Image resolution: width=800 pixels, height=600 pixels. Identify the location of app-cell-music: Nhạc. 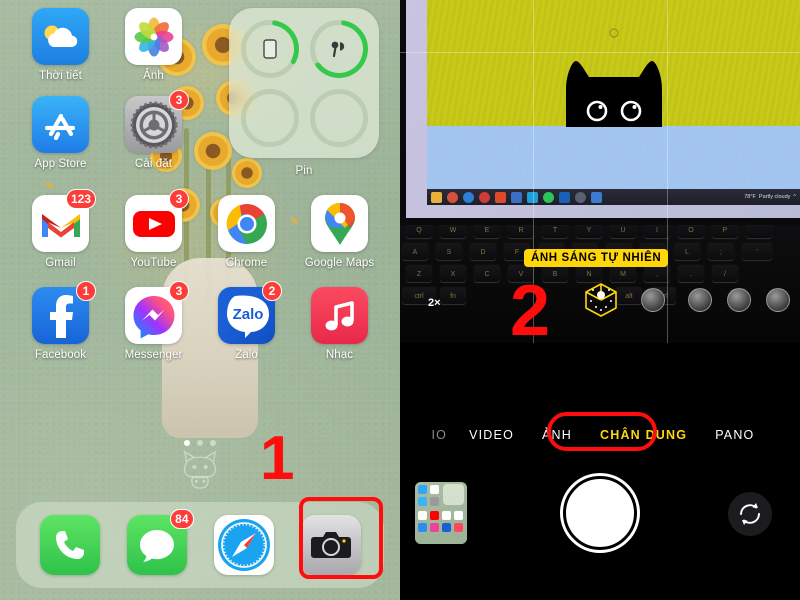
(339, 324).